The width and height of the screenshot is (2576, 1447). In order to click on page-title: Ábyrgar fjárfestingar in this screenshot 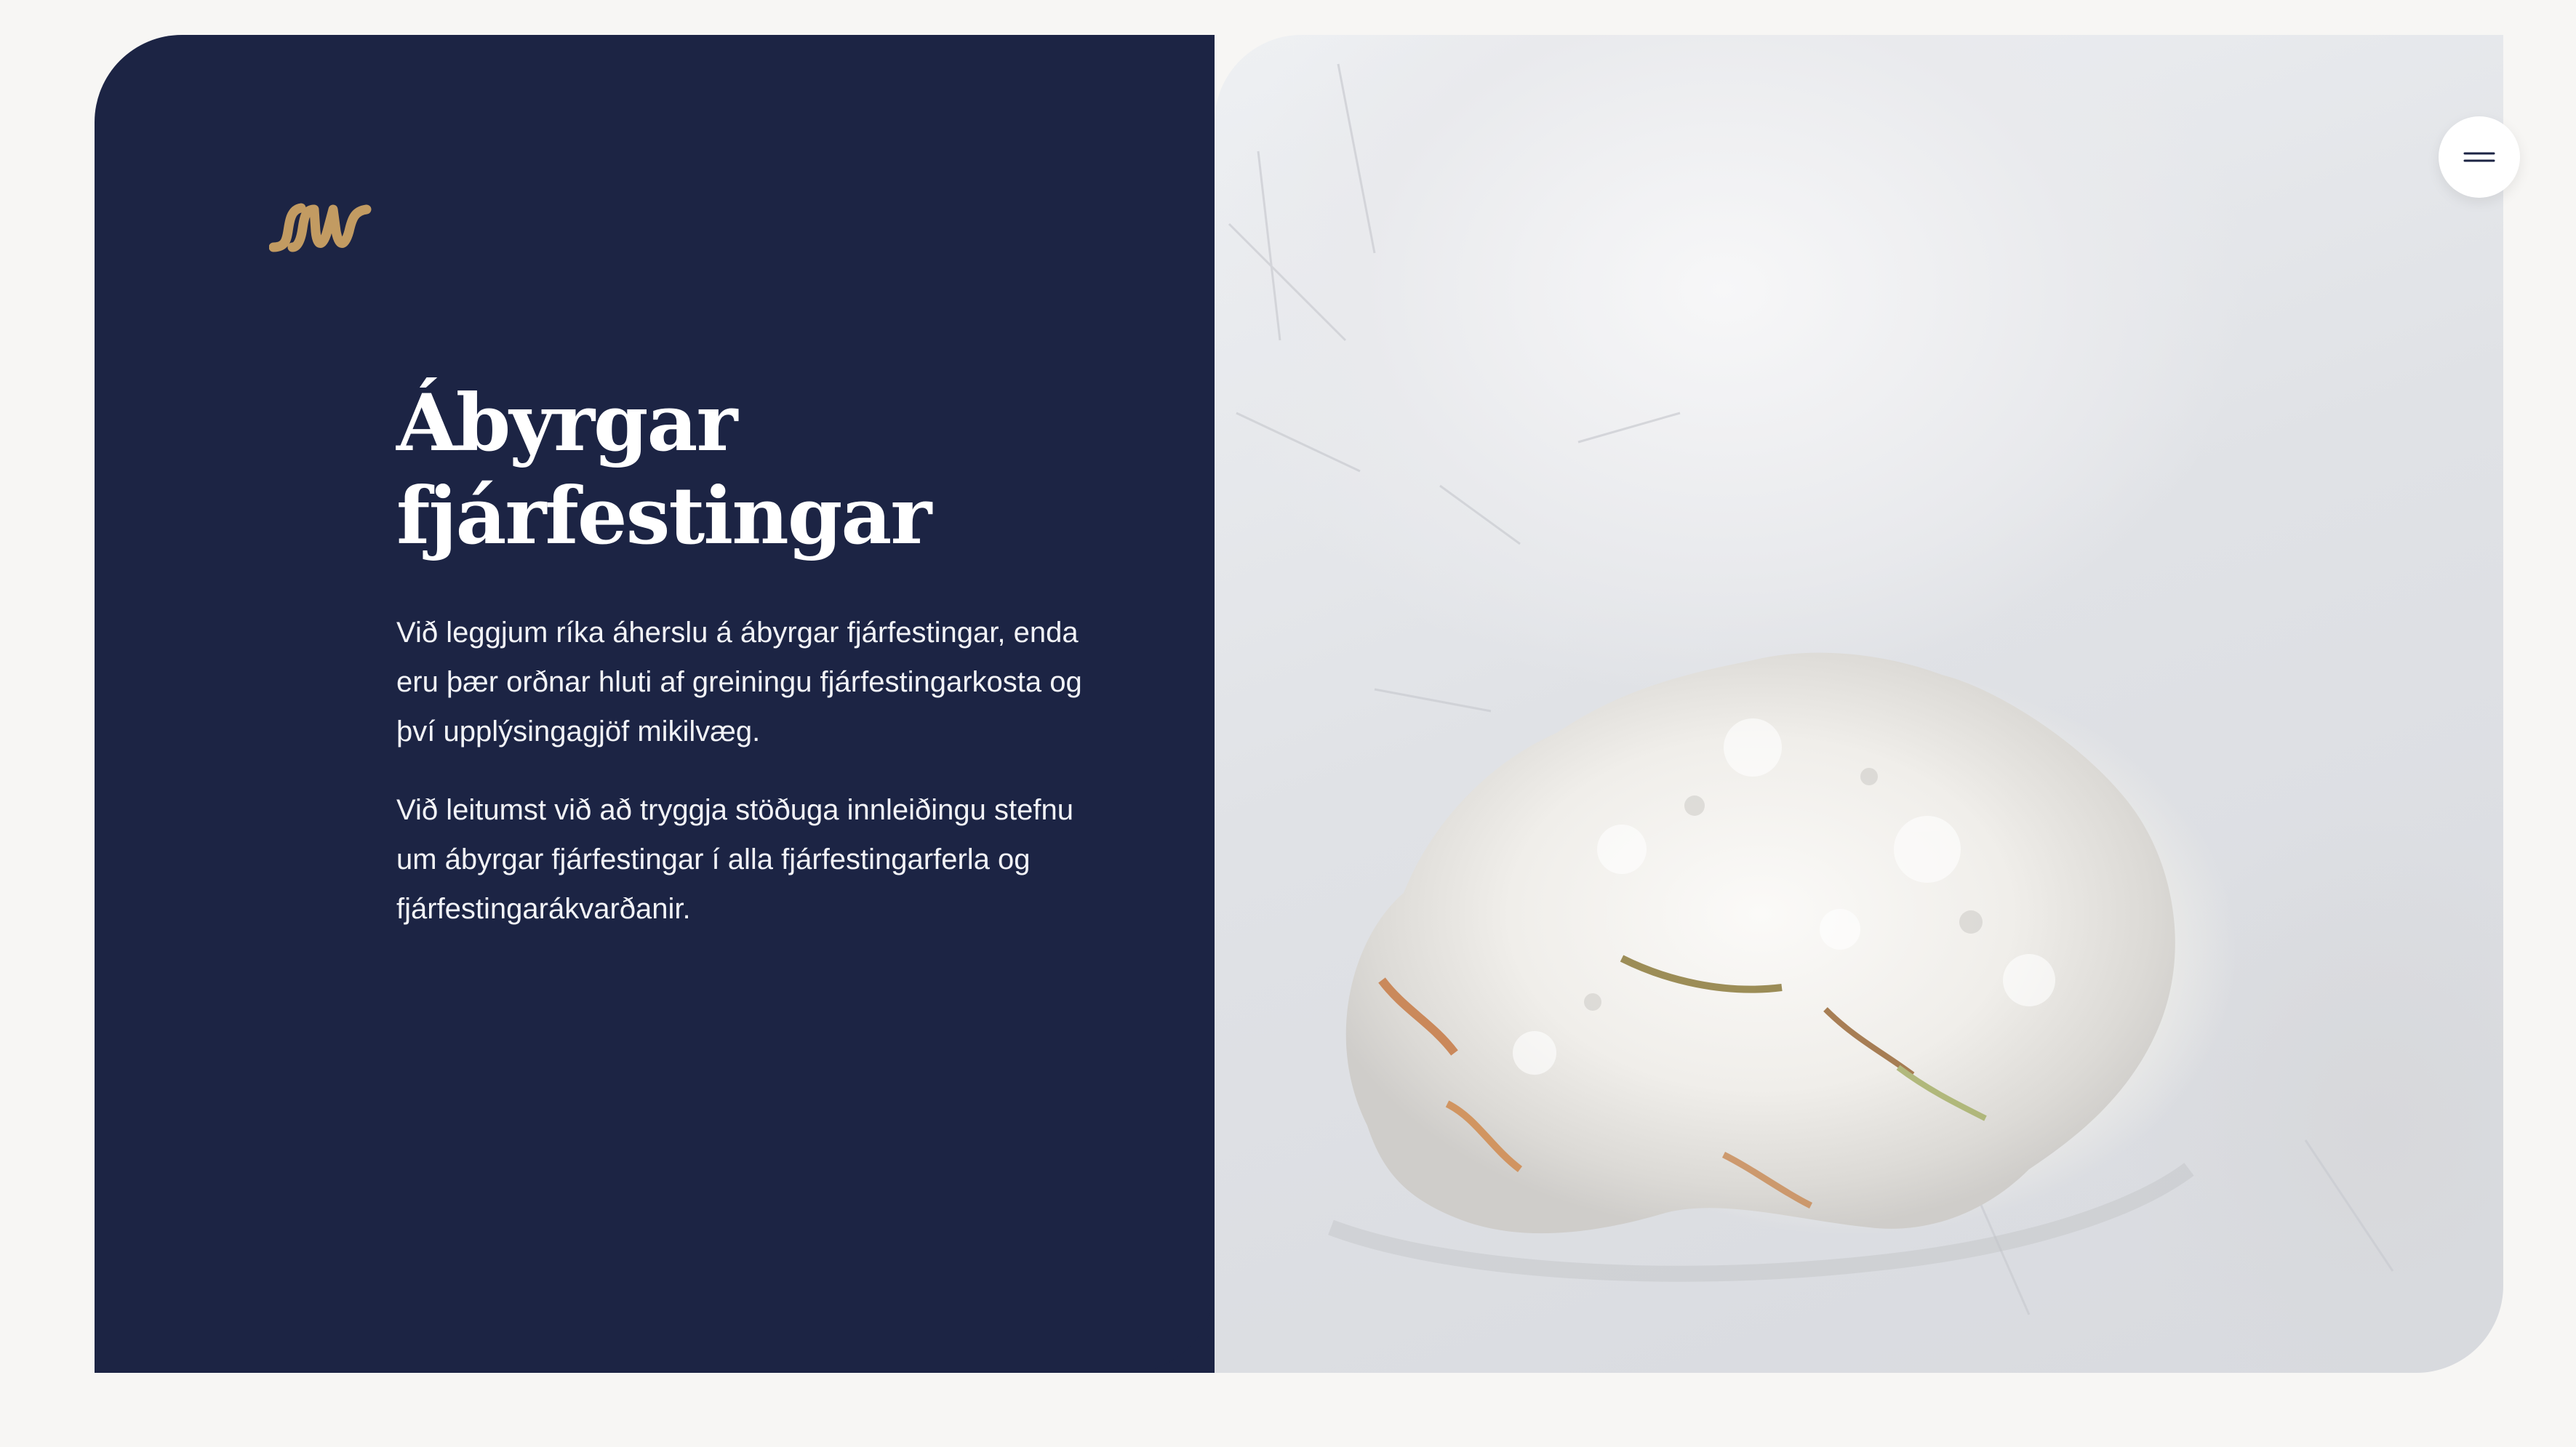, I will do `click(760, 470)`.